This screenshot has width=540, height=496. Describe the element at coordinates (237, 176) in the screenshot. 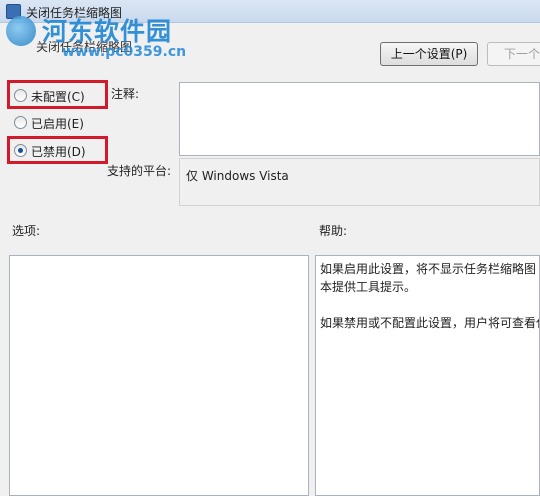

I see `platform-value: 仅 Windows Vista` at that location.